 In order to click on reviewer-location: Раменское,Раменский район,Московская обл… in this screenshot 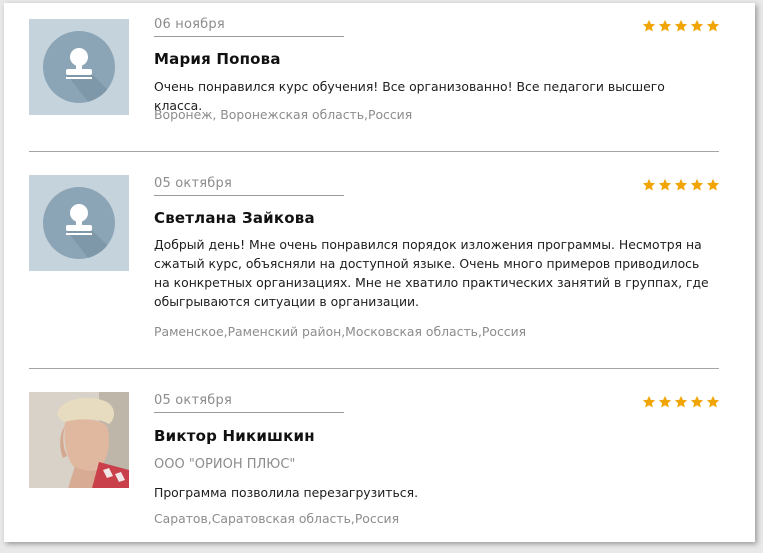, I will do `click(340, 331)`.